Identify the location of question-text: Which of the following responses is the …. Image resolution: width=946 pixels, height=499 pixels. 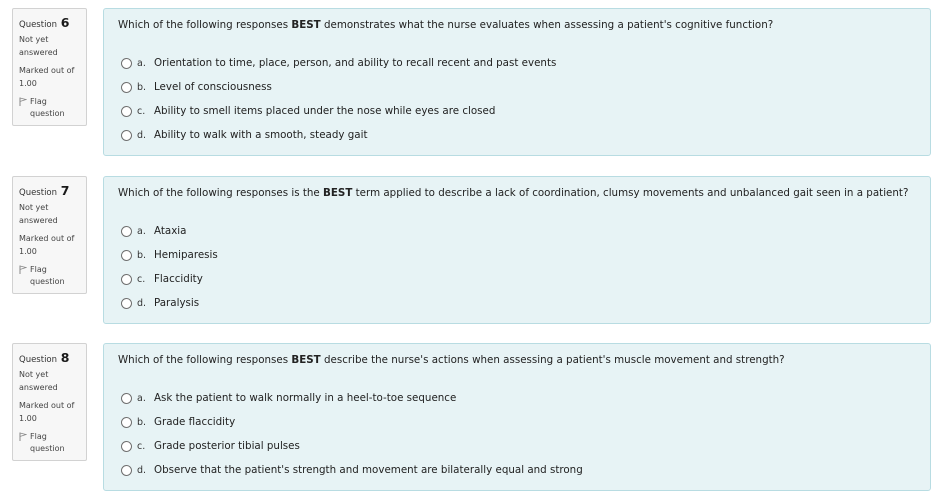
(513, 193).